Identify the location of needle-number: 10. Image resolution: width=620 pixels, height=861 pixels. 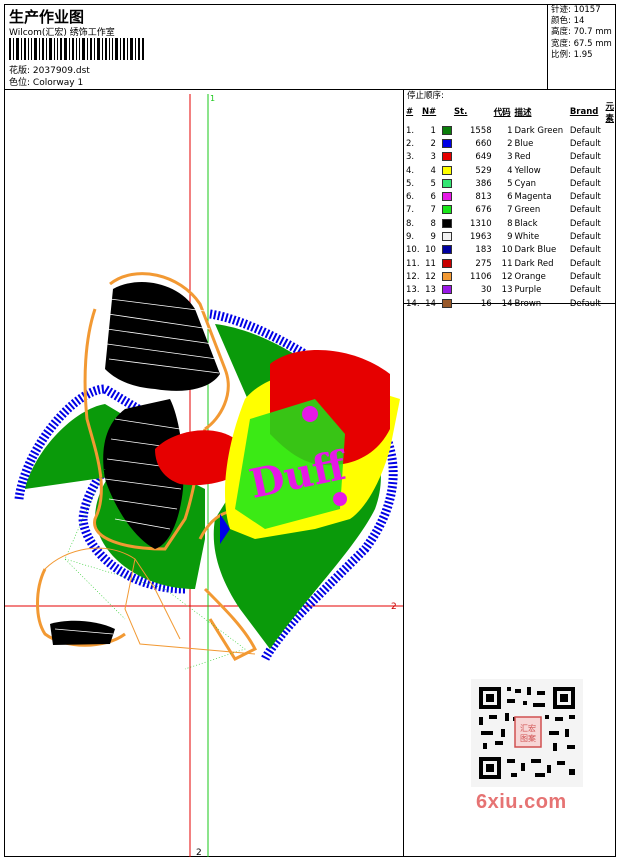
(430, 250).